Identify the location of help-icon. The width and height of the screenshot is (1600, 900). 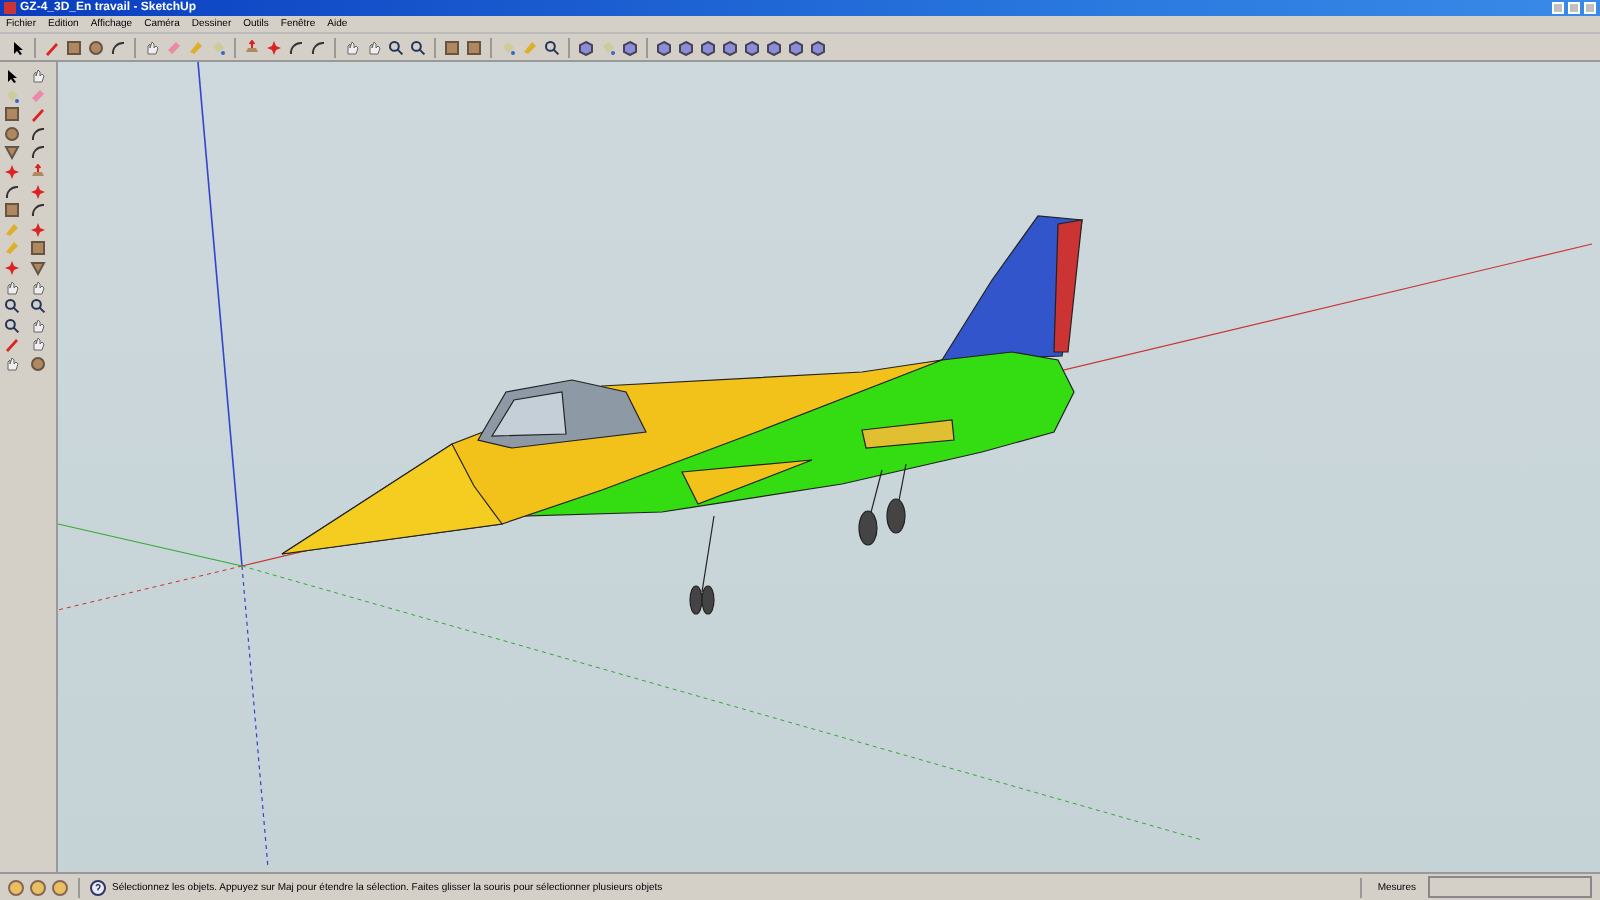
(98, 887).